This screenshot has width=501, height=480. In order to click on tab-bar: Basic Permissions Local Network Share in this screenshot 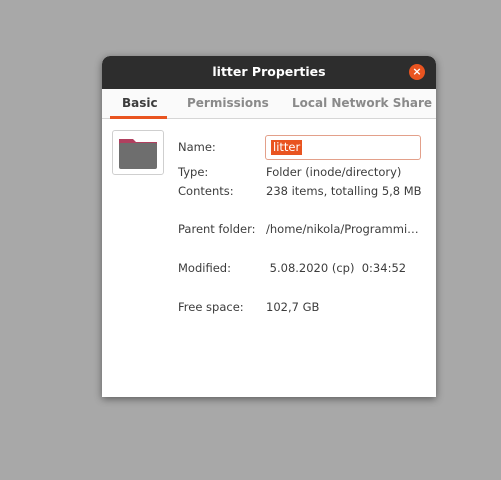, I will do `click(269, 104)`.